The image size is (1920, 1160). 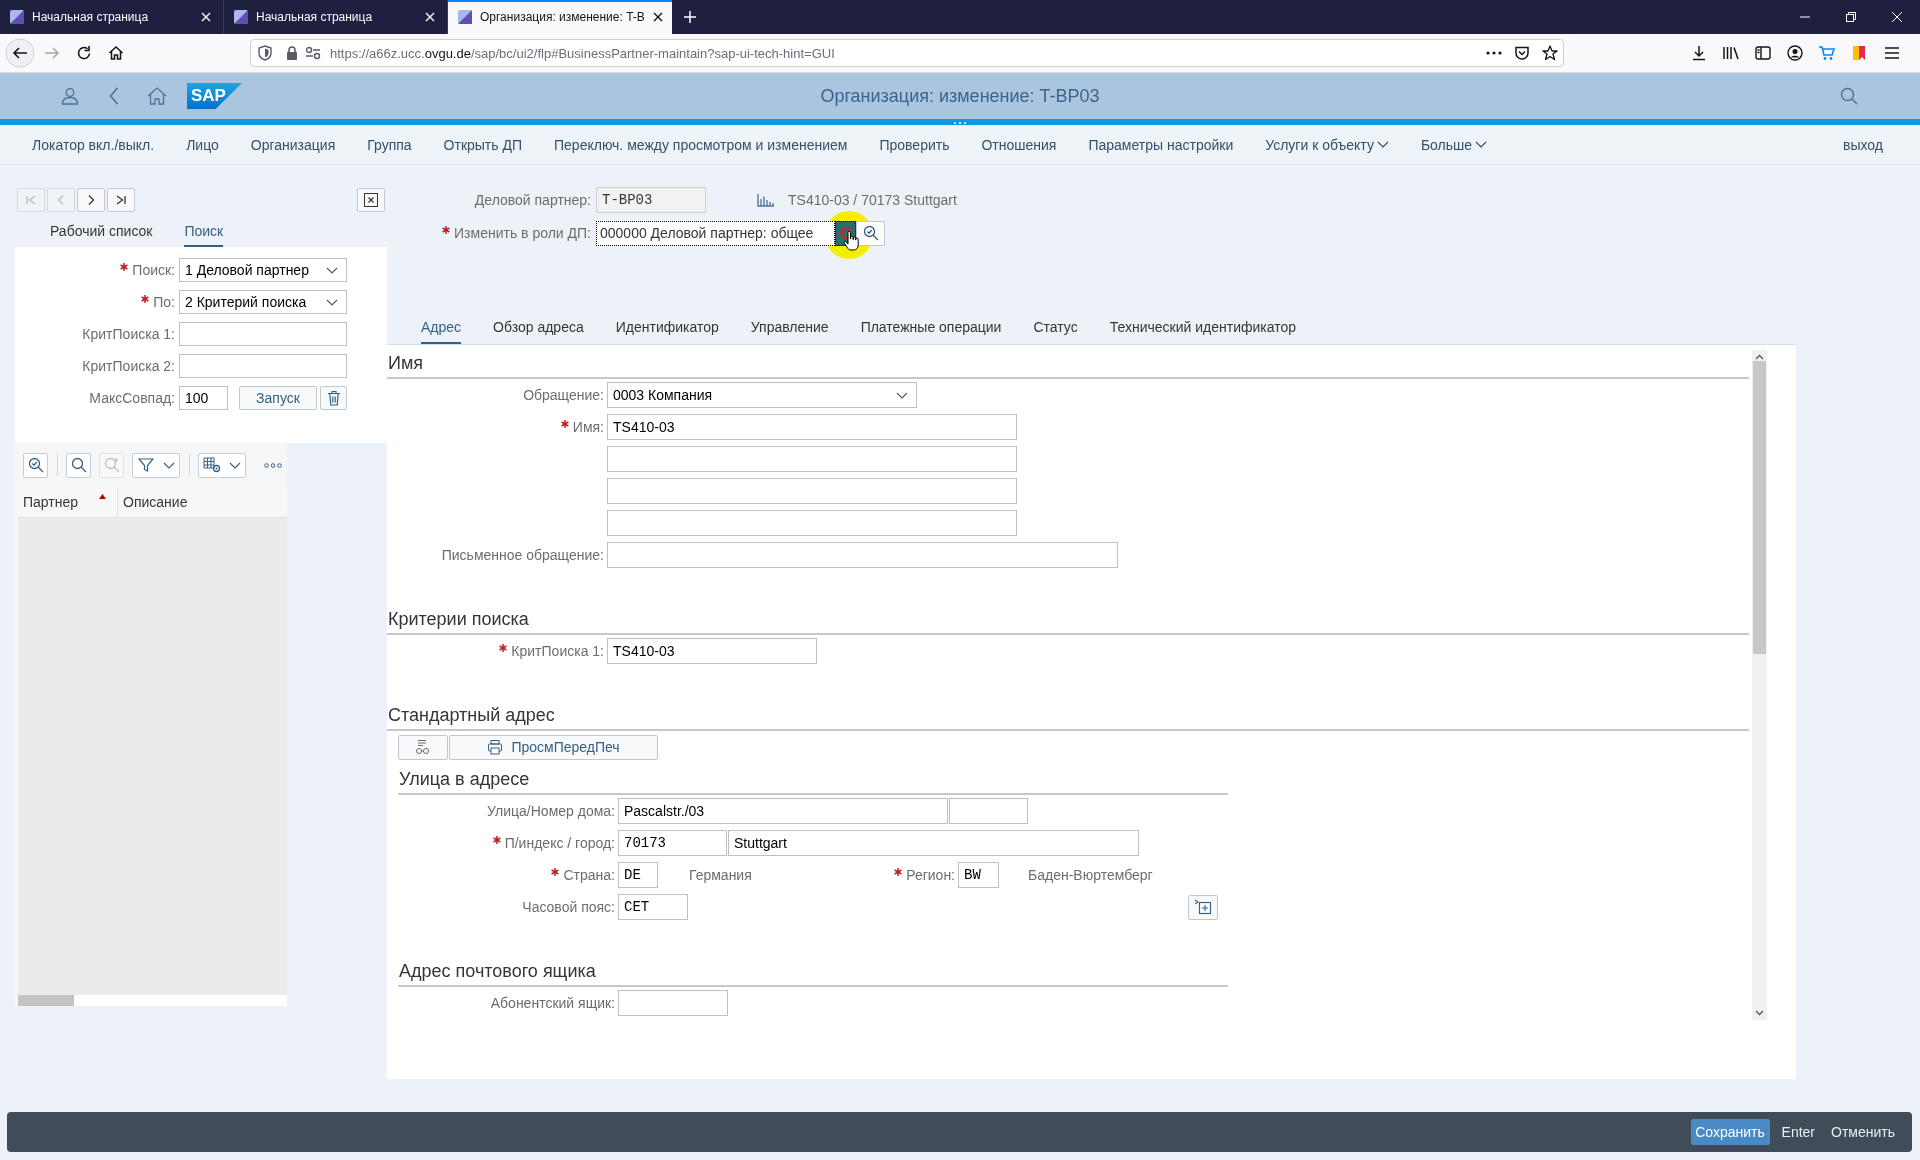 I want to click on column-header: Партнер, so click(x=51, y=502).